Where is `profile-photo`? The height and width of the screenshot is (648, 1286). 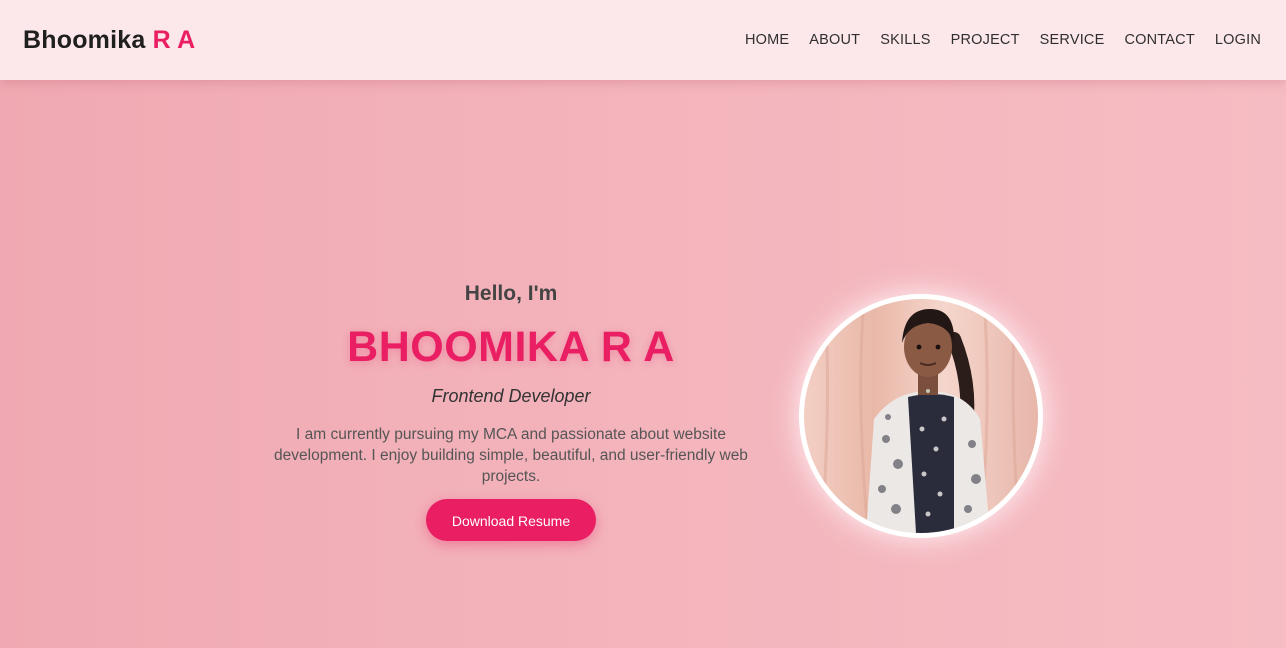
profile-photo is located at coordinates (921, 416).